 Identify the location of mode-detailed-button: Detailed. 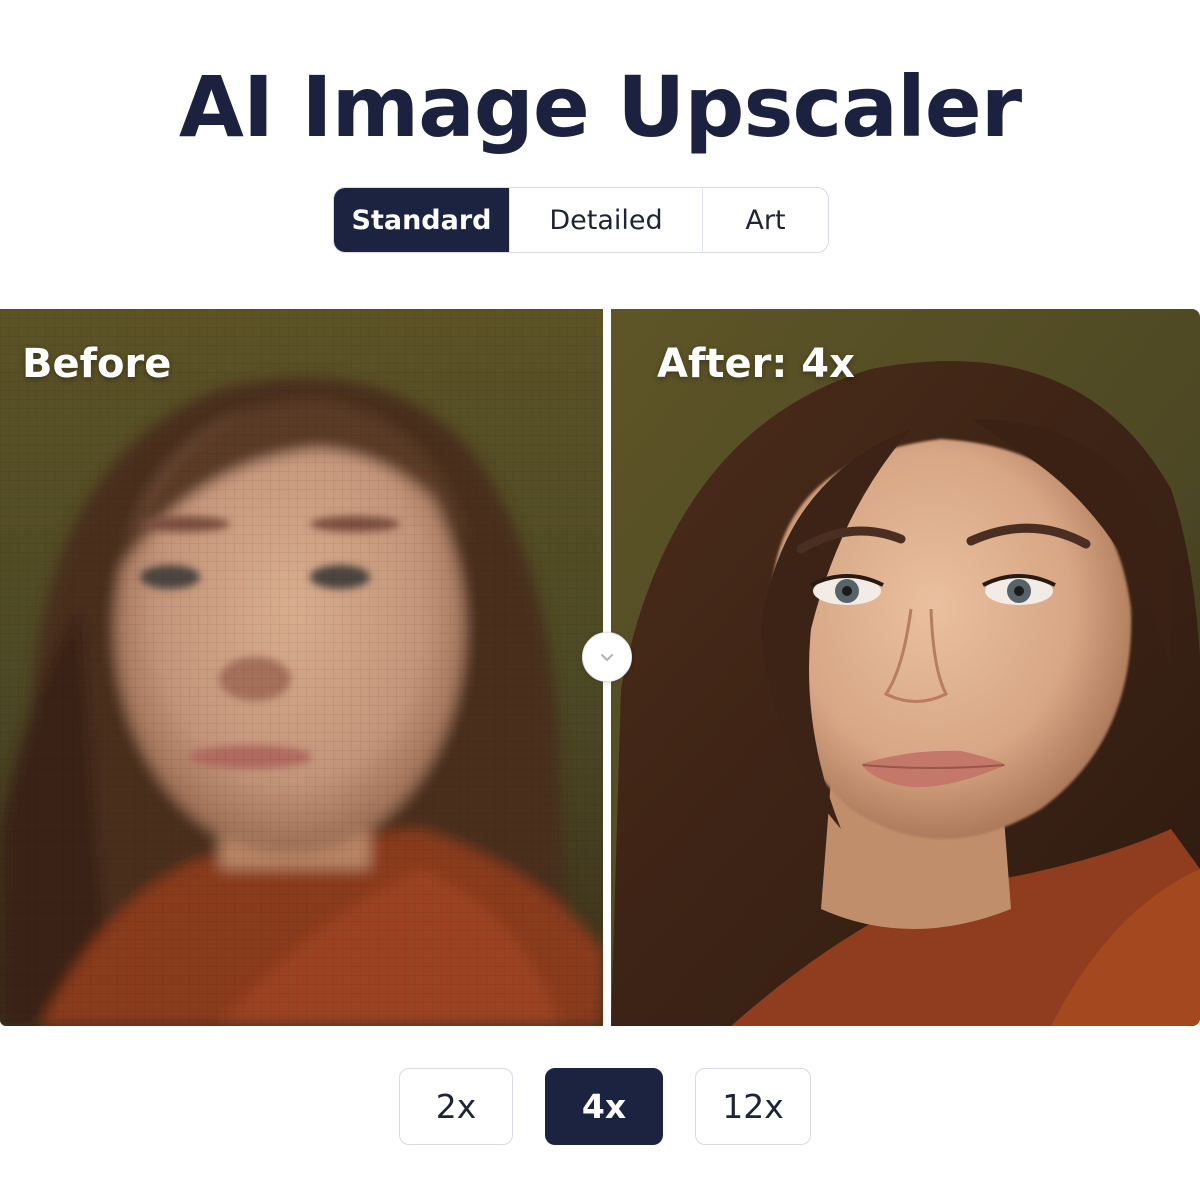
(606, 220).